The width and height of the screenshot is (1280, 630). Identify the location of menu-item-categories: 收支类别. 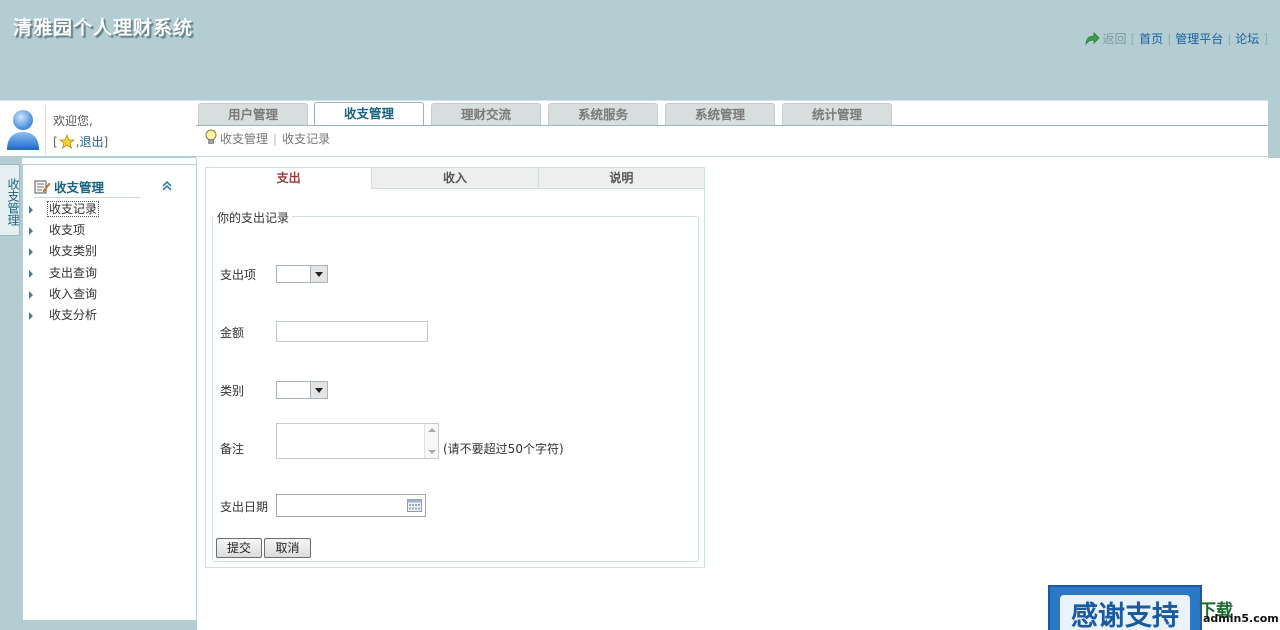
(62, 251).